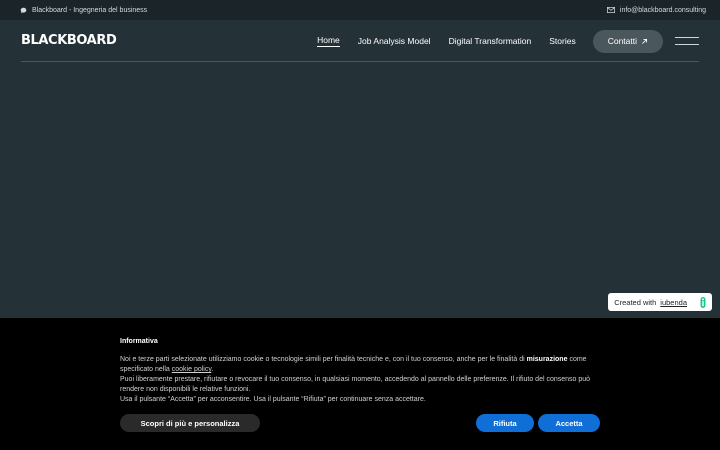  What do you see at coordinates (687, 41) in the screenshot?
I see `hamburger-menu-icon` at bounding box center [687, 41].